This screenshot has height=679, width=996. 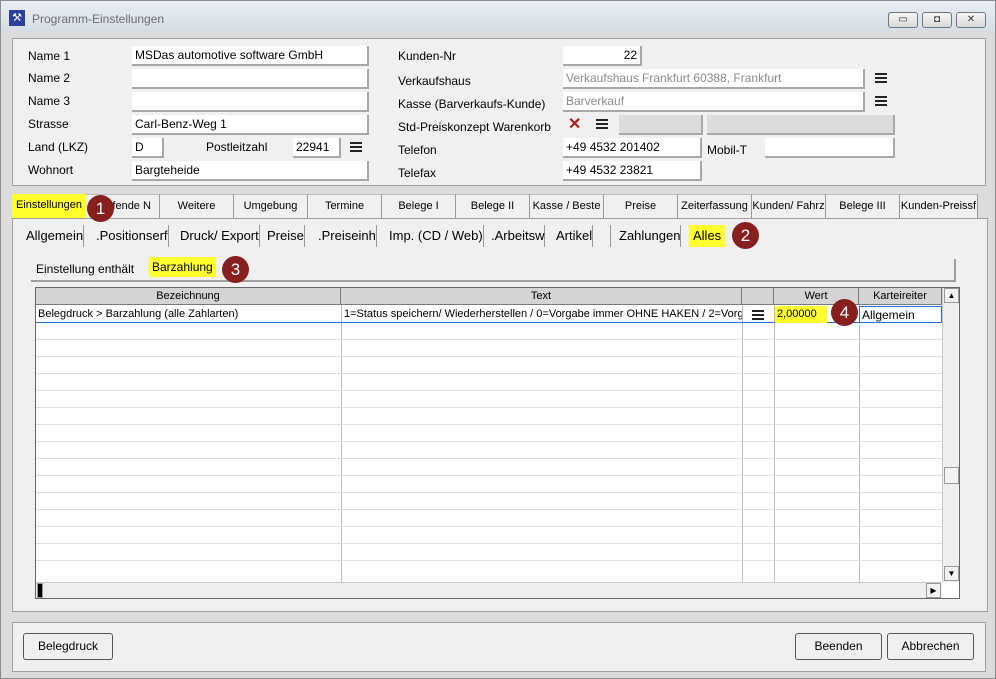 I want to click on zip-field: 22941, so click(x=317, y=148).